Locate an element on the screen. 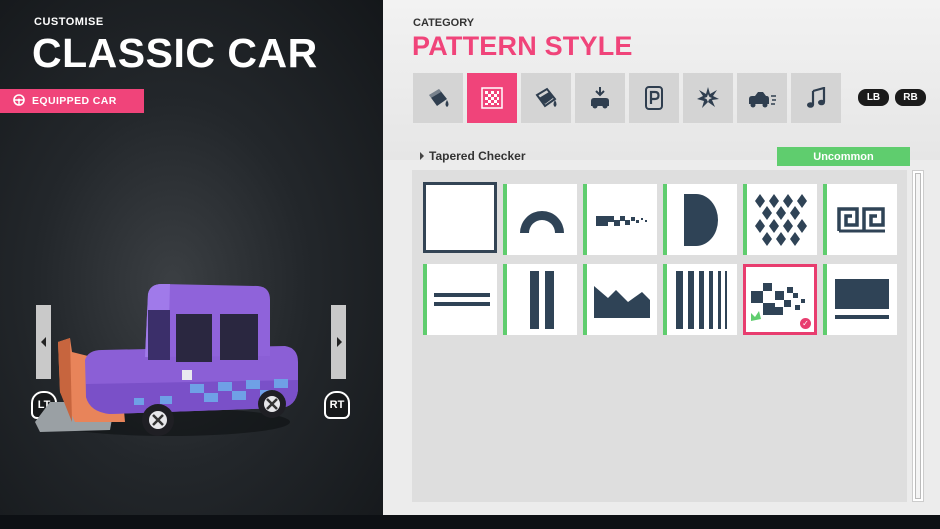  half-circle-pattern-icon is located at coordinates (701, 219).